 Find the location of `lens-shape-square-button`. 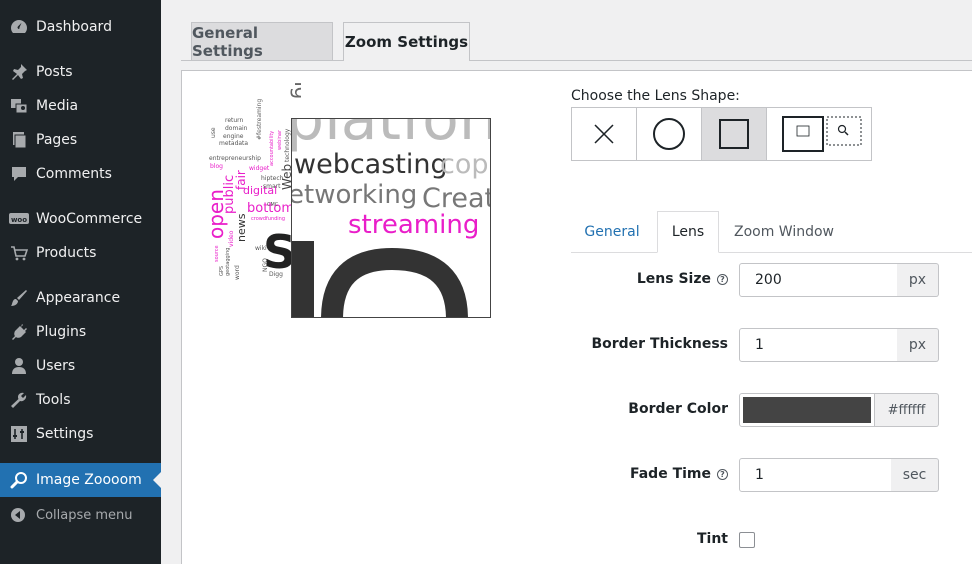

lens-shape-square-button is located at coordinates (734, 134).